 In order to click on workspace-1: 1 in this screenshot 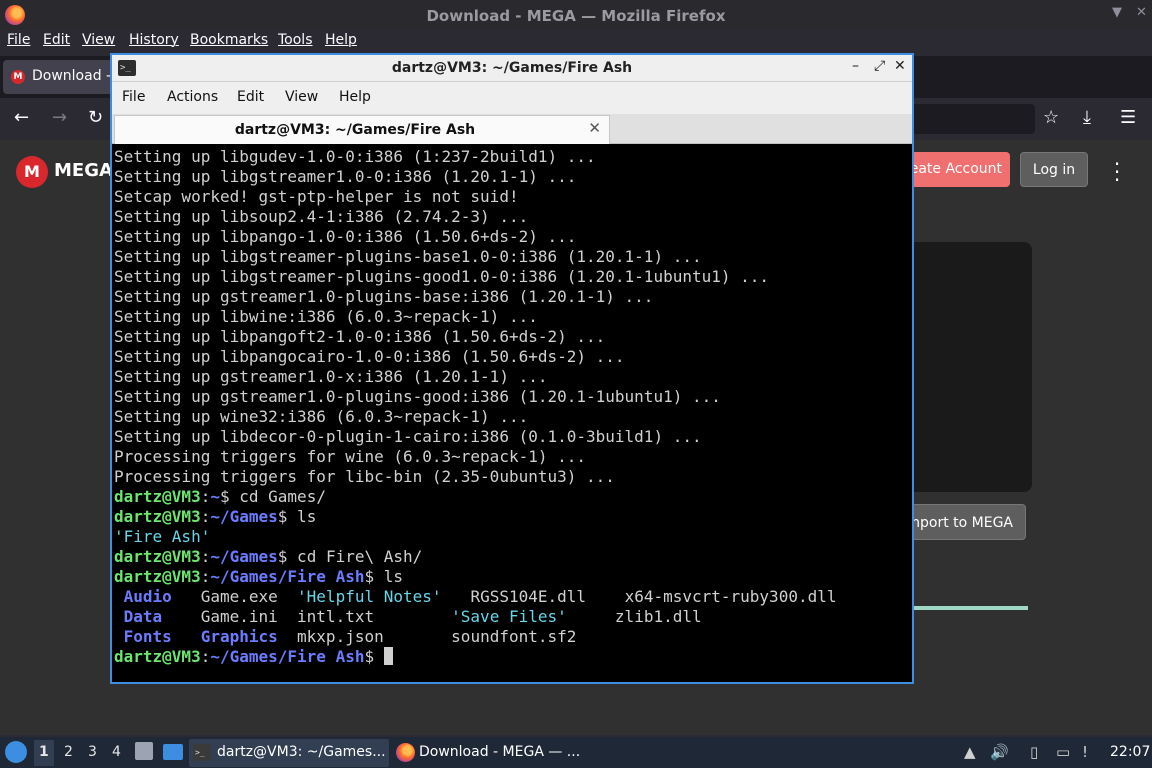, I will do `click(44, 752)`.